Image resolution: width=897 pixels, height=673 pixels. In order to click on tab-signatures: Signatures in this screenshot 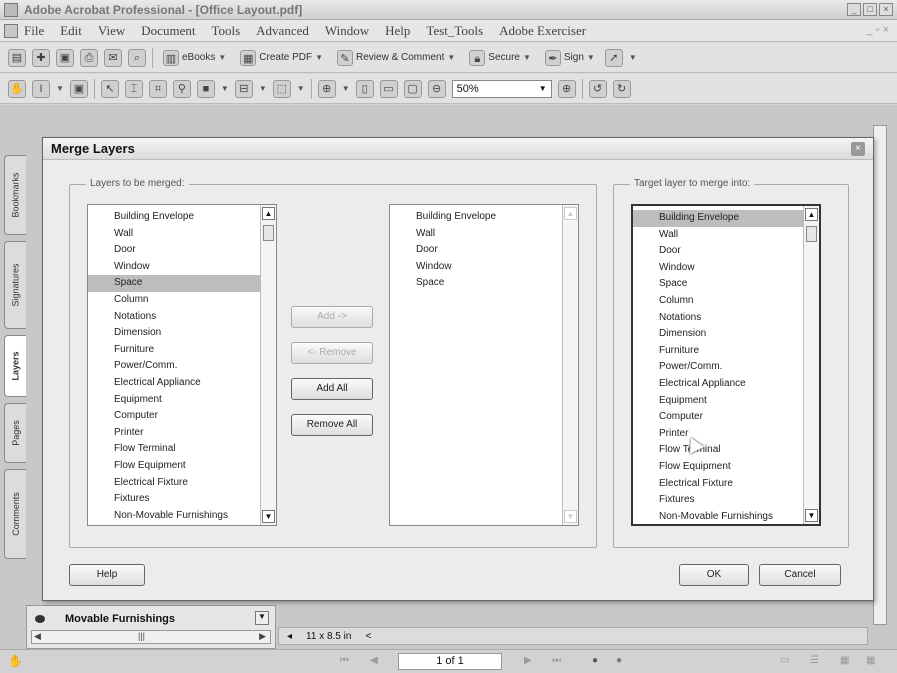, I will do `click(15, 285)`.